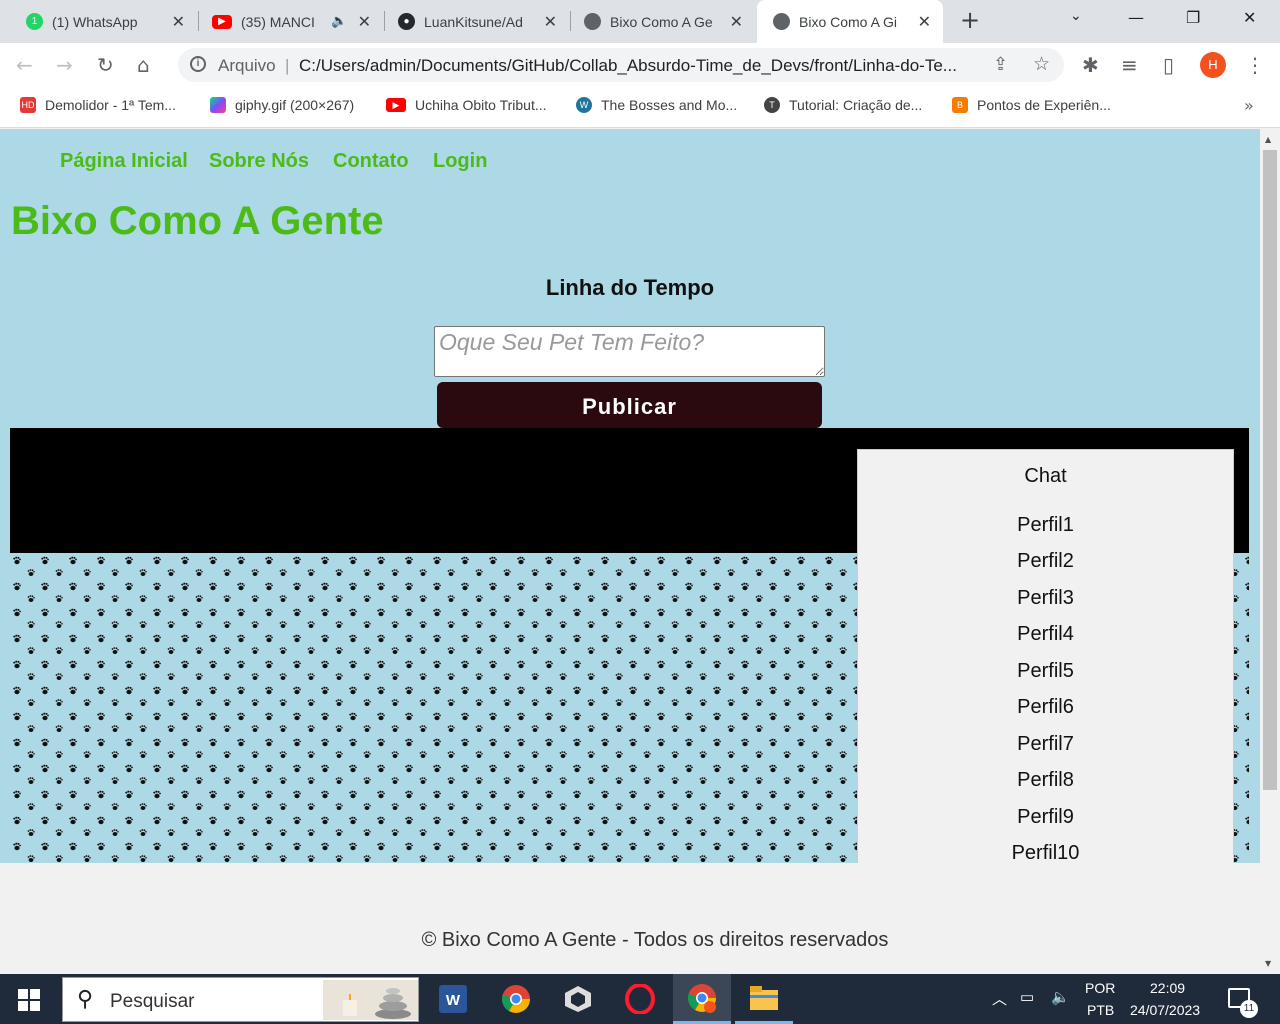 This screenshot has height=1024, width=1280. I want to click on tab-title: (35) MANCI, so click(278, 21).